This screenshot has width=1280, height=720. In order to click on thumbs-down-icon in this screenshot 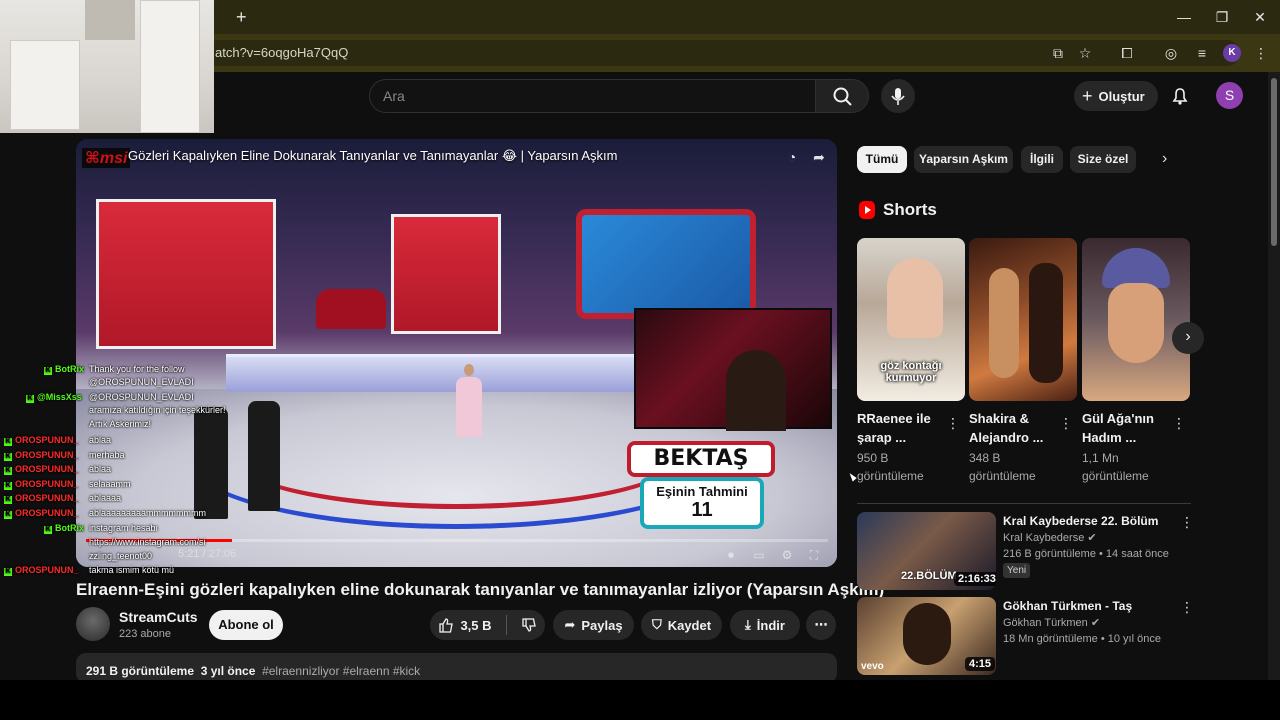, I will do `click(529, 625)`.